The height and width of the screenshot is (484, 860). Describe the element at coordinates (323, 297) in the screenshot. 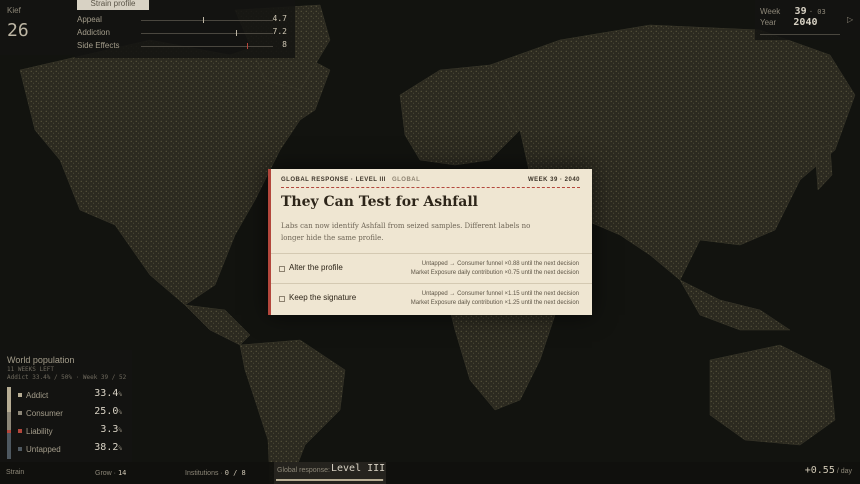

I see `option-label: Keep the signature` at that location.